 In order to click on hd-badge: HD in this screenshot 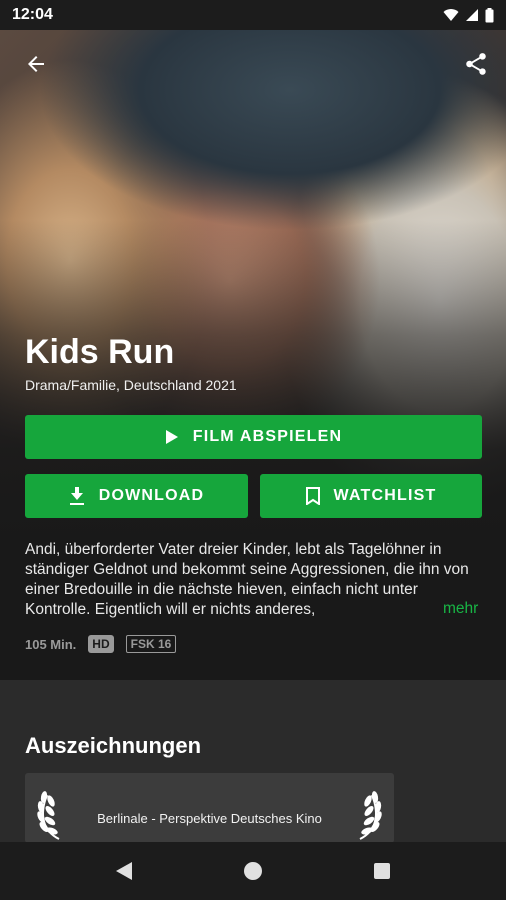, I will do `click(101, 644)`.